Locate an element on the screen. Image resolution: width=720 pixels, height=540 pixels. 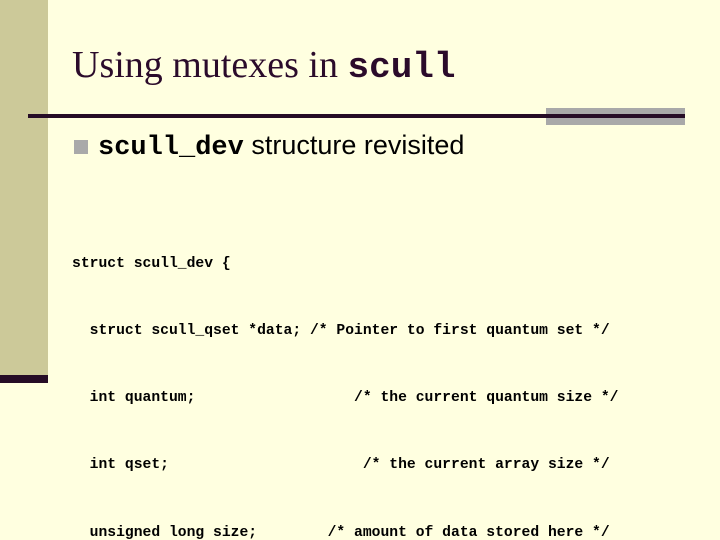
square-bullet-icon is located at coordinates (81, 146).